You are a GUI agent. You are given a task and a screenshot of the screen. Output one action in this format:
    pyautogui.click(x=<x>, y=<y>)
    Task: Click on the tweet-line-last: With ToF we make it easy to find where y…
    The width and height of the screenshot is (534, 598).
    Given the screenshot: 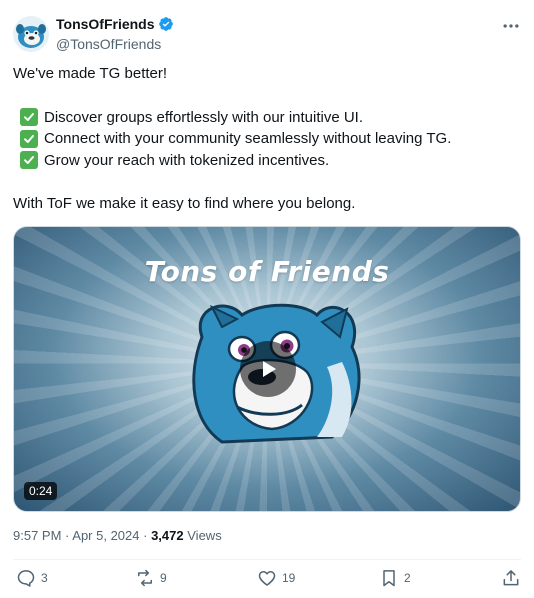 What is the action you would take?
    pyautogui.click(x=184, y=203)
    